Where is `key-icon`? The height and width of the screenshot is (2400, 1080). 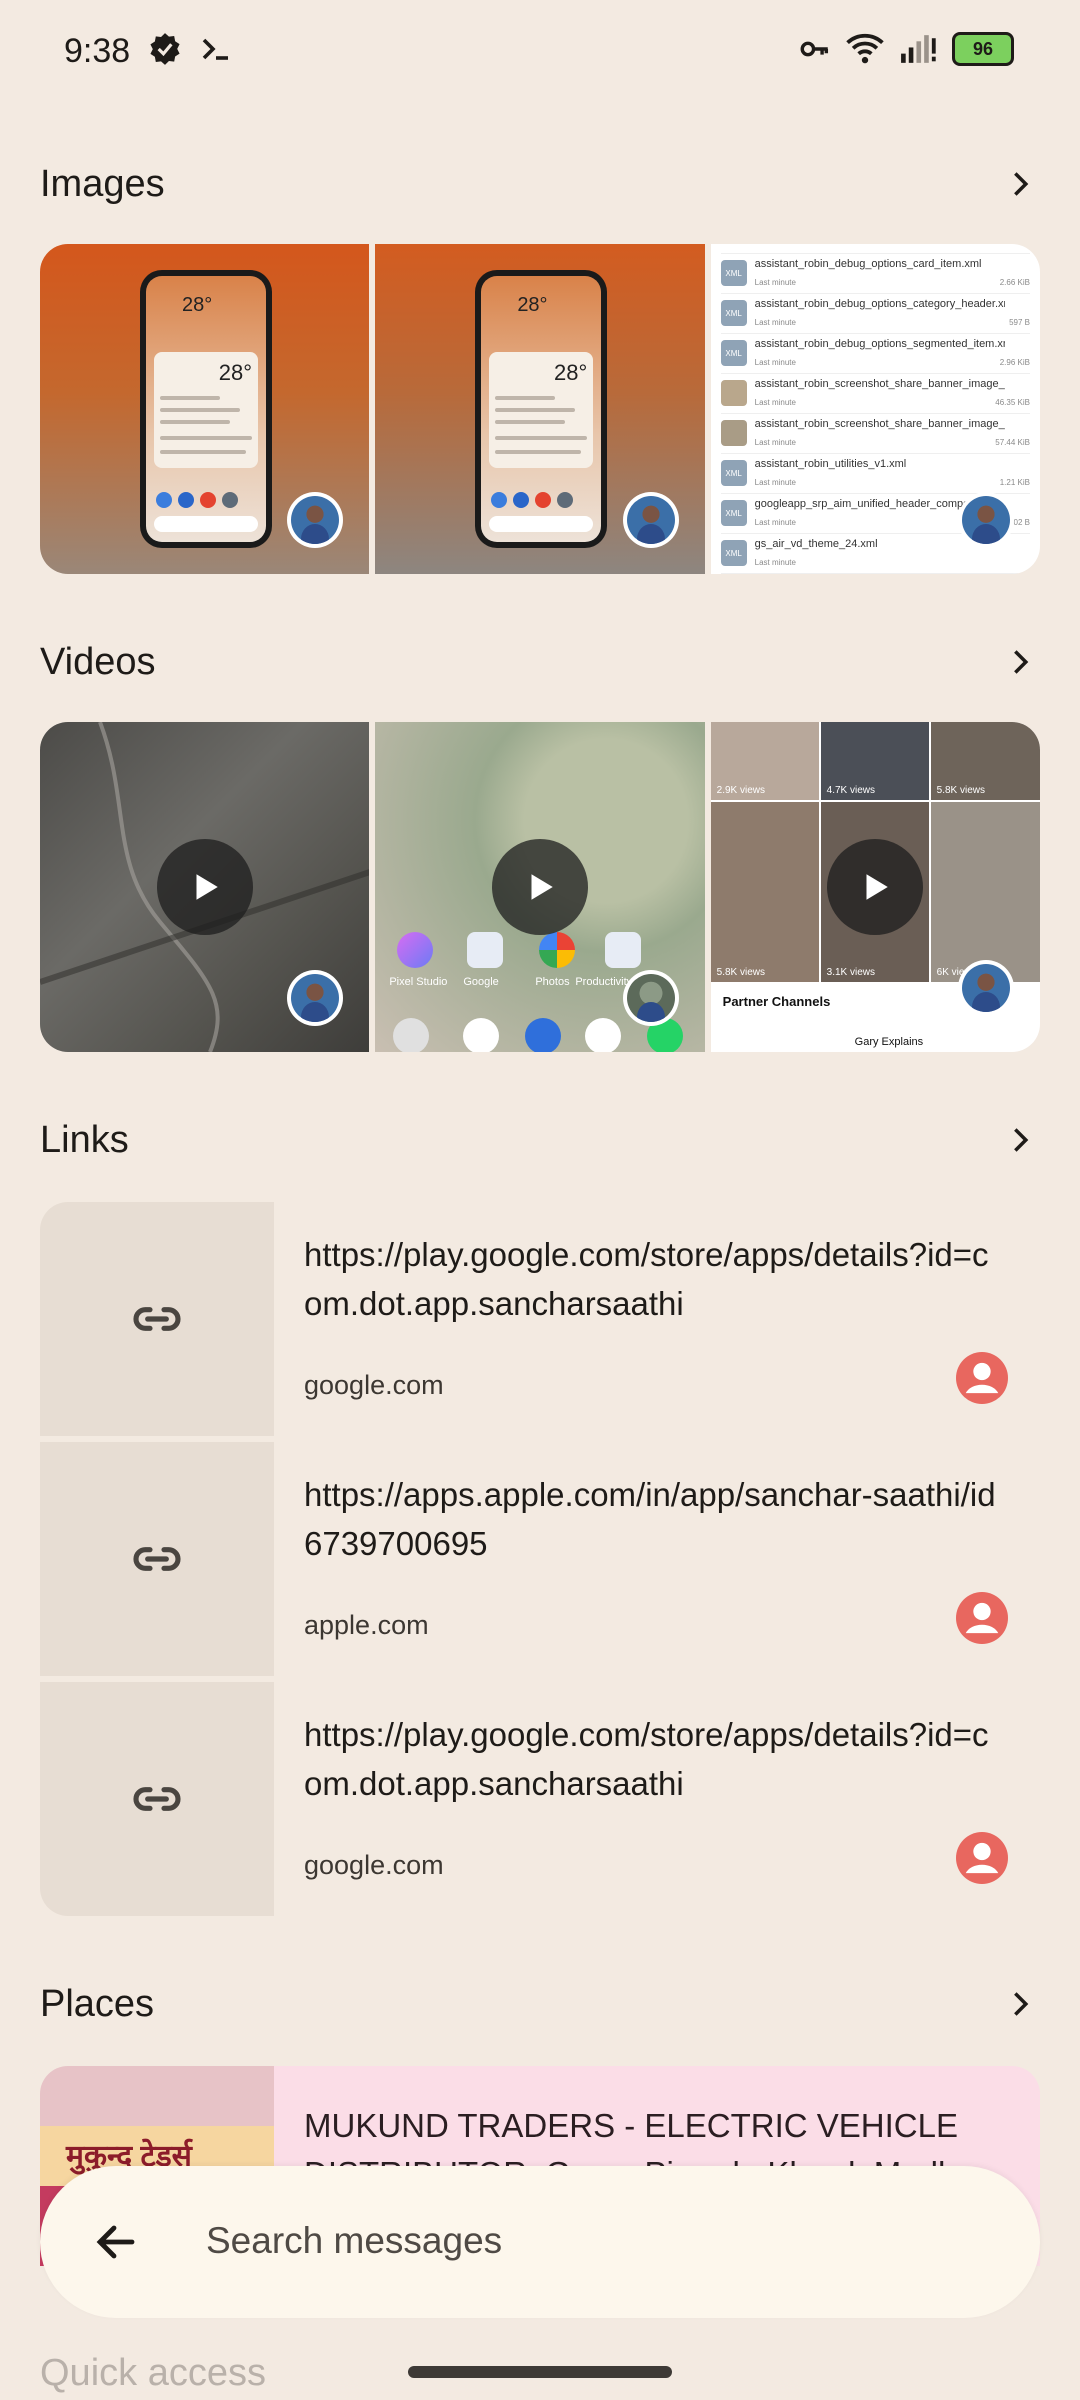
key-icon is located at coordinates (814, 49).